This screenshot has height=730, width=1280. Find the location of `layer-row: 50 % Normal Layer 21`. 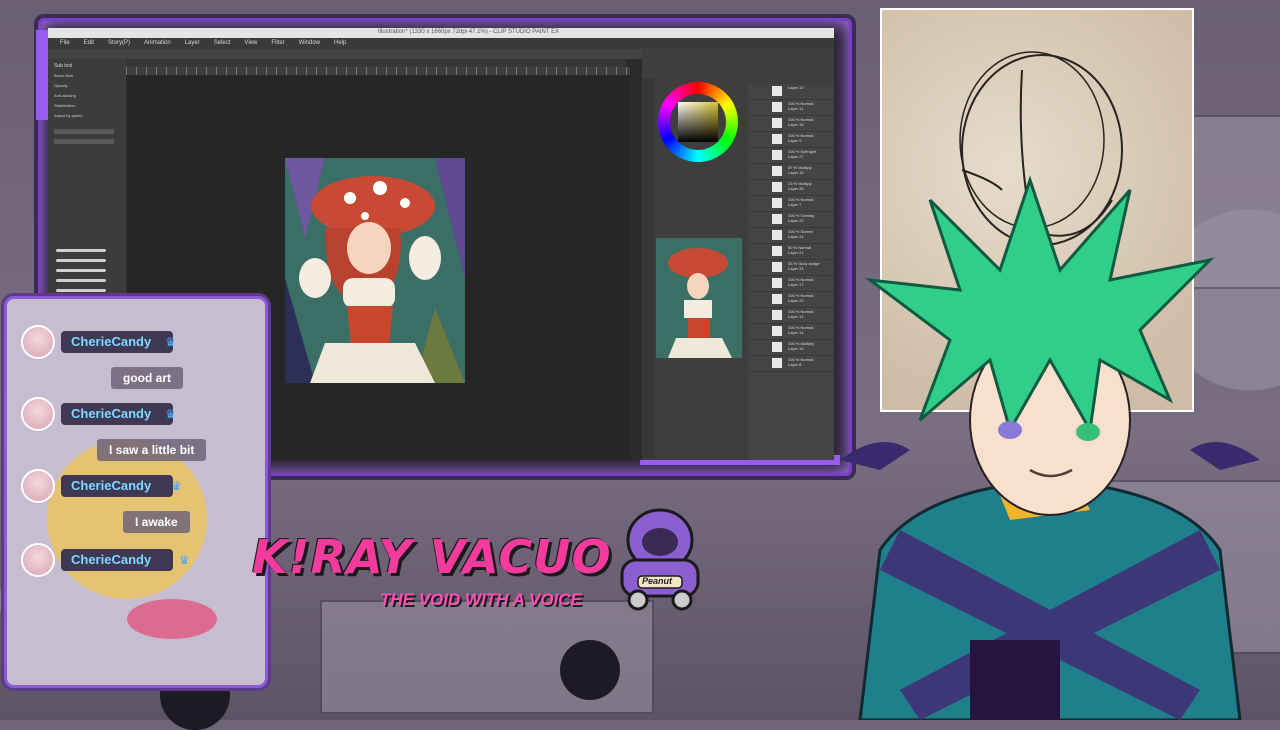

layer-row: 50 % Normal Layer 21 is located at coordinates (791, 252).